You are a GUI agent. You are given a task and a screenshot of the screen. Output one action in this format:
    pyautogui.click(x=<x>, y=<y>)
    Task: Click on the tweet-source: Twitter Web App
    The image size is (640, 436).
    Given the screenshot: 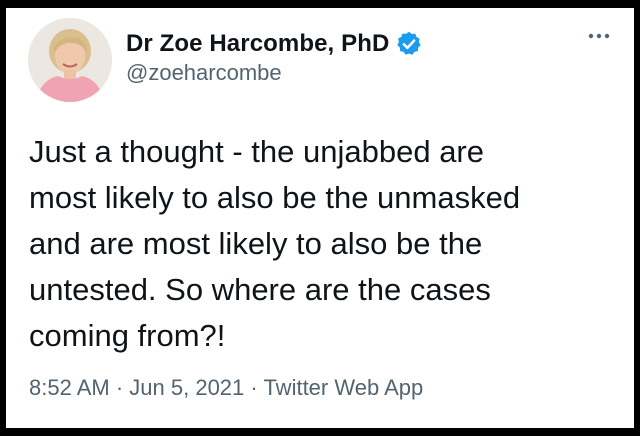 What is the action you would take?
    pyautogui.click(x=343, y=387)
    